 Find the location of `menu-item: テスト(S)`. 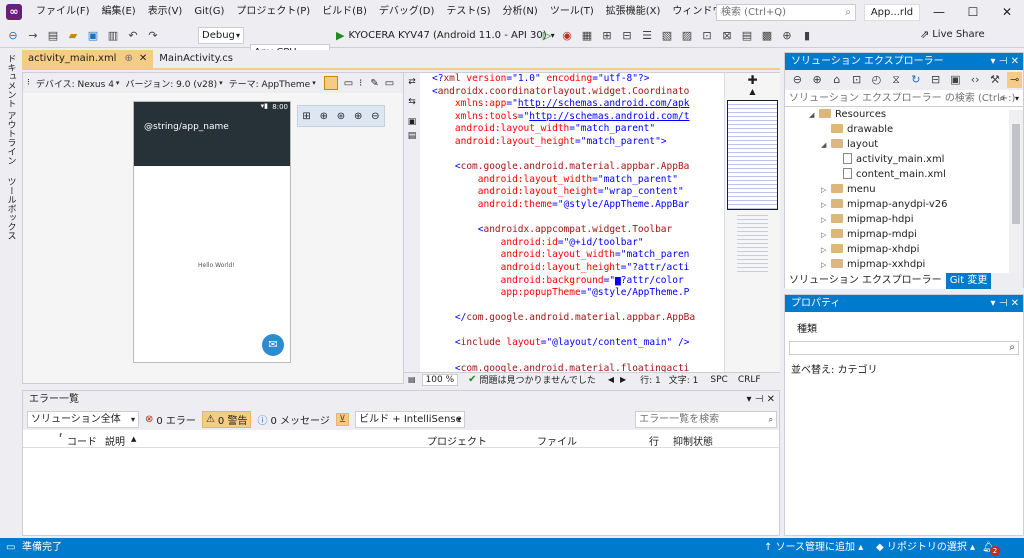

menu-item: テスト(S) is located at coordinates (468, 12).